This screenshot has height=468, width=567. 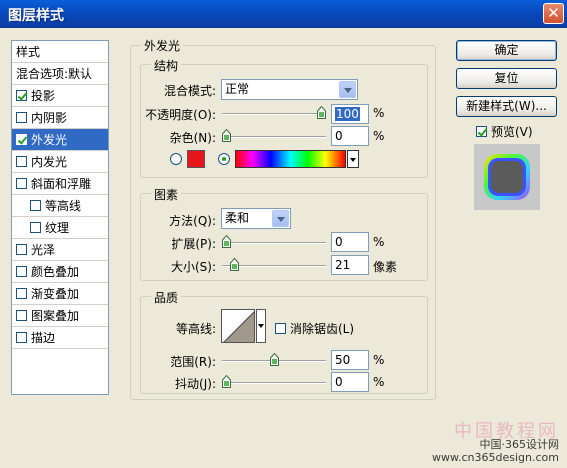 What do you see at coordinates (55, 316) in the screenshot?
I see `style-list-item-label: 图案叠加` at bounding box center [55, 316].